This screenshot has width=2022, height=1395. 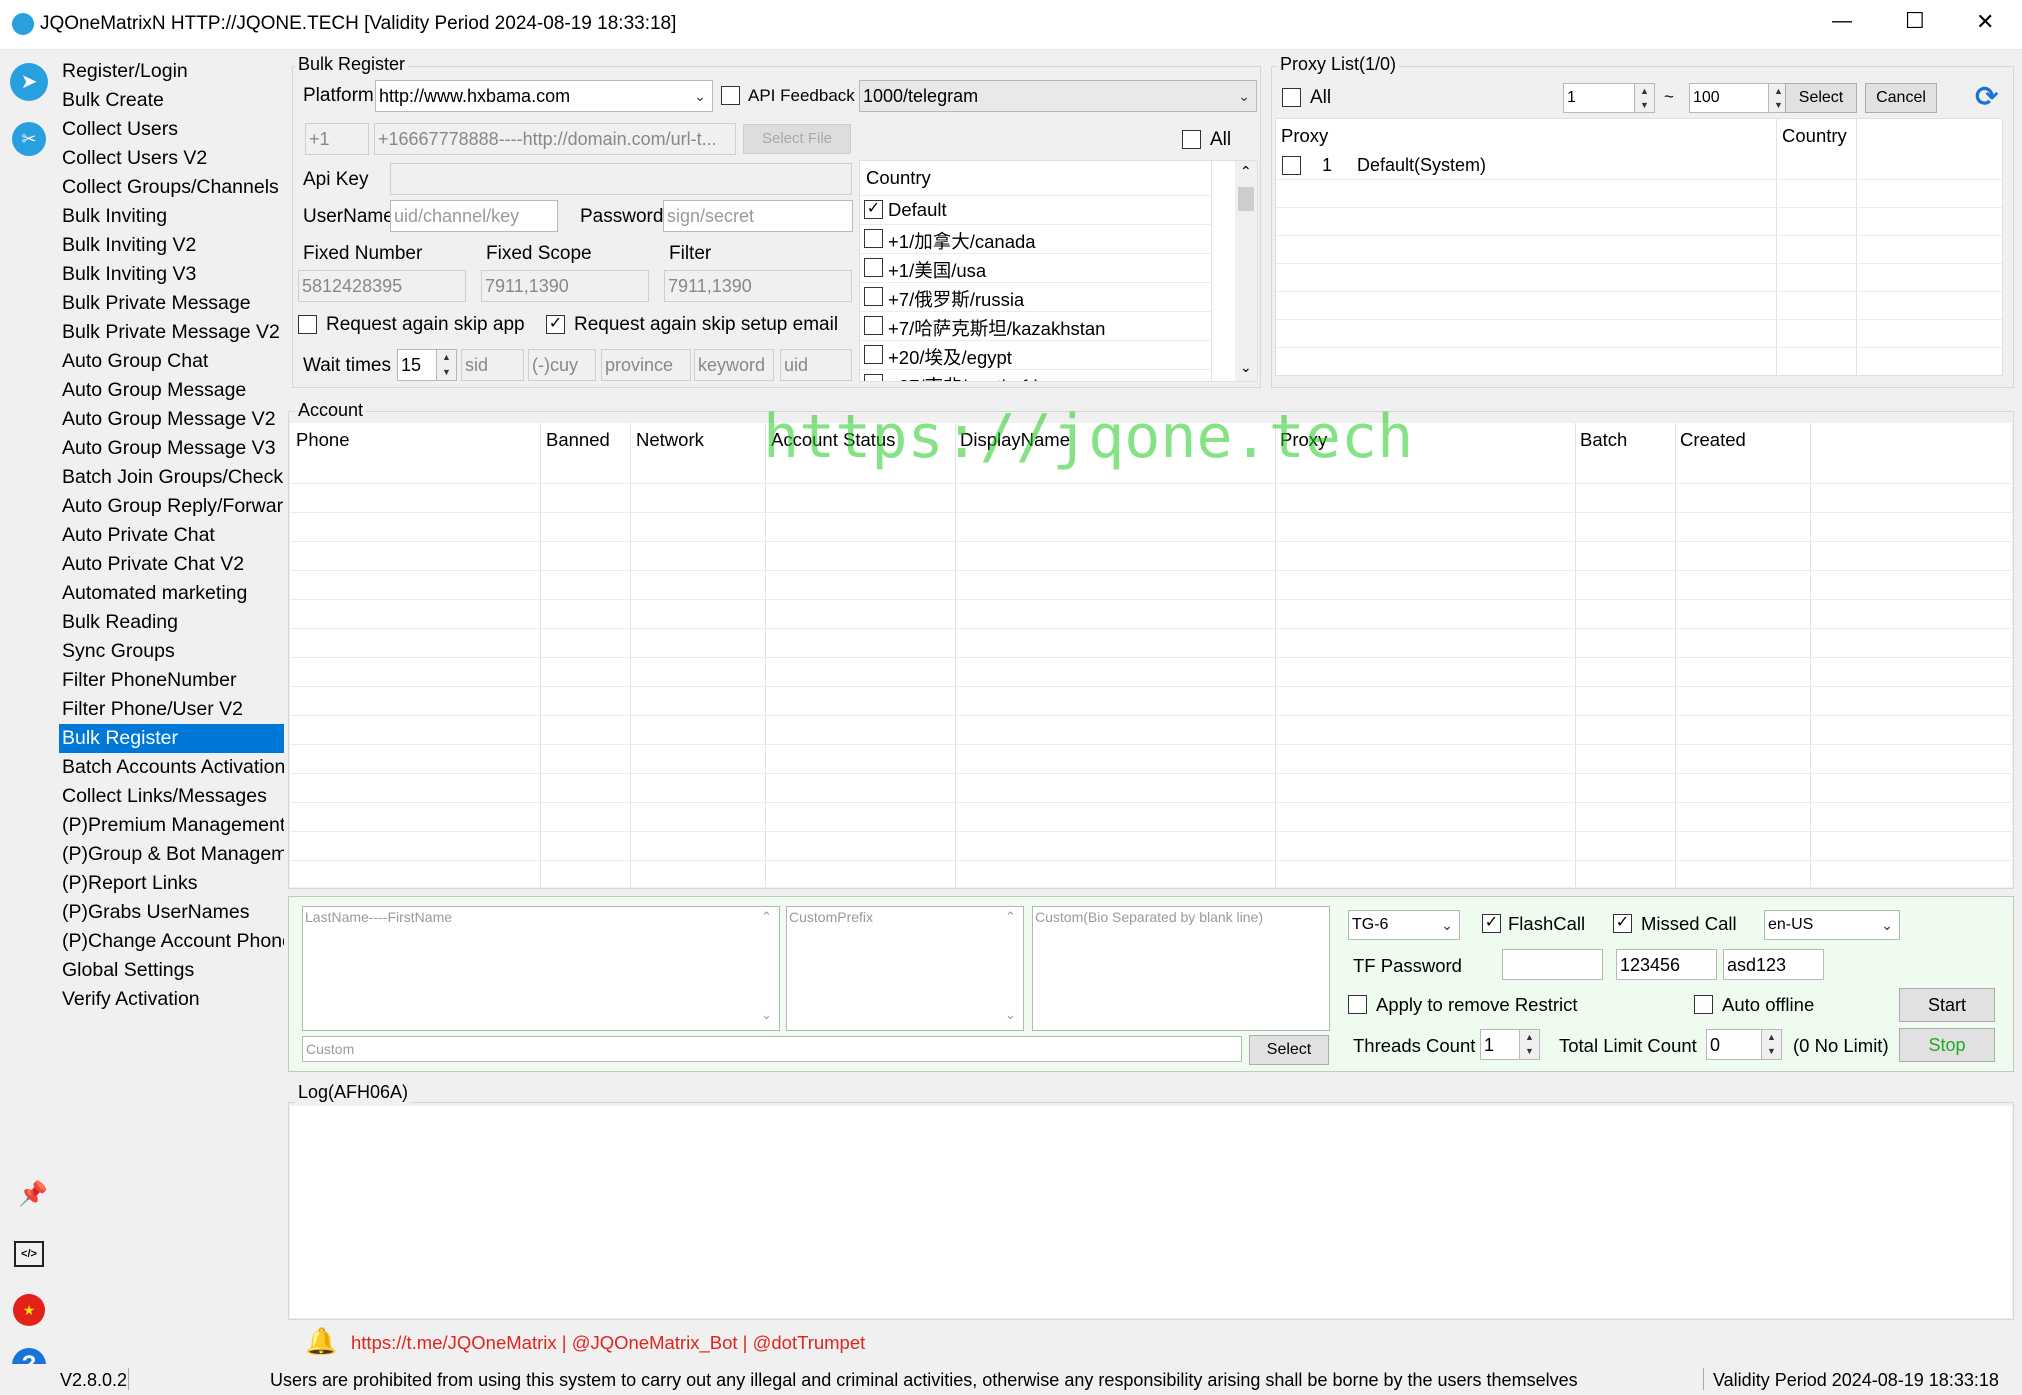 What do you see at coordinates (1404, 925) in the screenshot?
I see `tg-select: TG-6 ⌄` at bounding box center [1404, 925].